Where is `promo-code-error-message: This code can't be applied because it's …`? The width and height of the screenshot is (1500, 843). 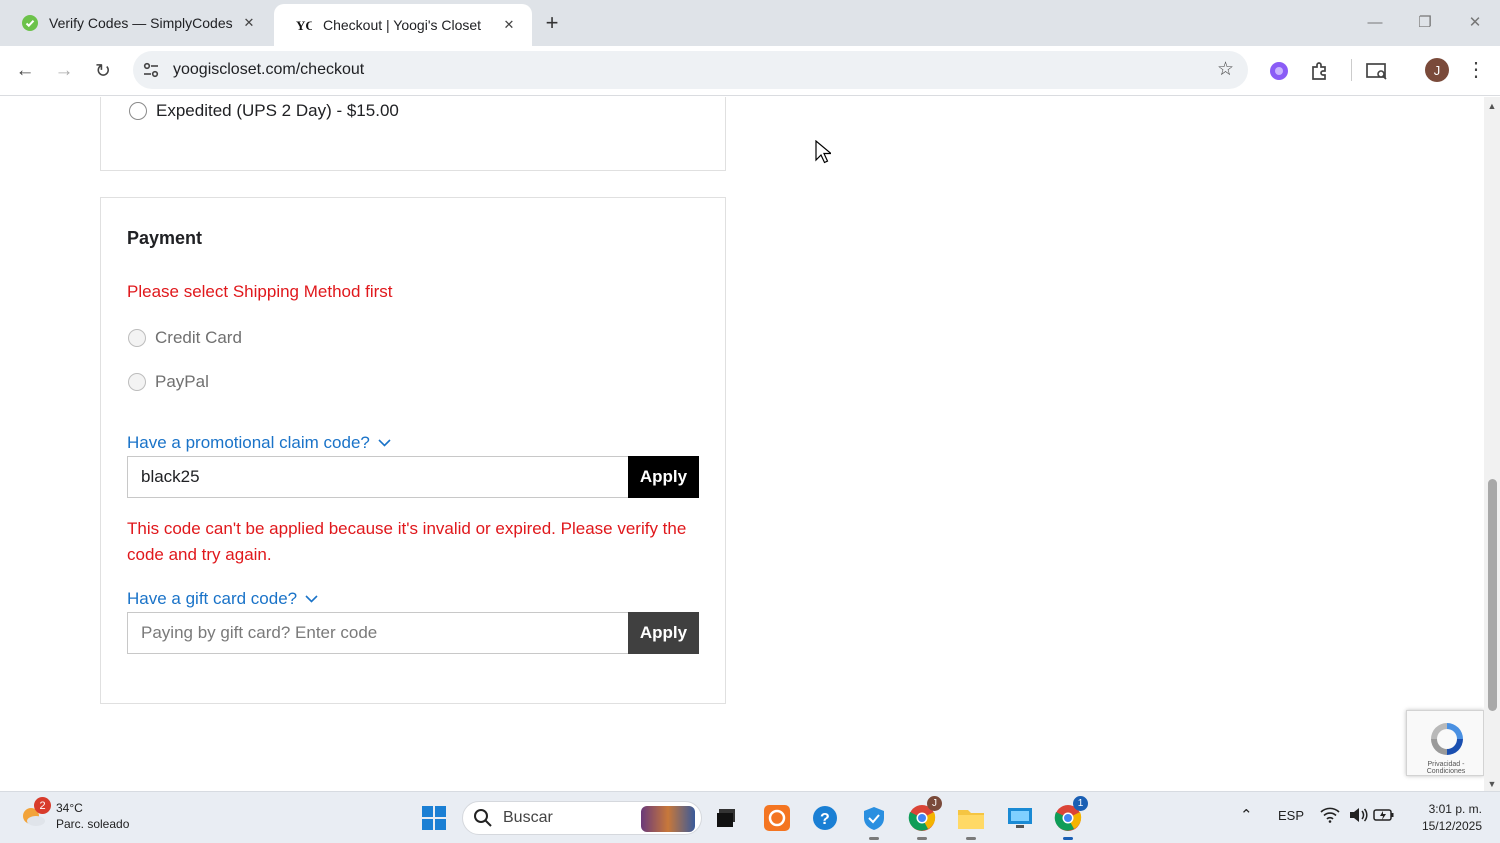 promo-code-error-message: This code can't be applied because it's … is located at coordinates (407, 541).